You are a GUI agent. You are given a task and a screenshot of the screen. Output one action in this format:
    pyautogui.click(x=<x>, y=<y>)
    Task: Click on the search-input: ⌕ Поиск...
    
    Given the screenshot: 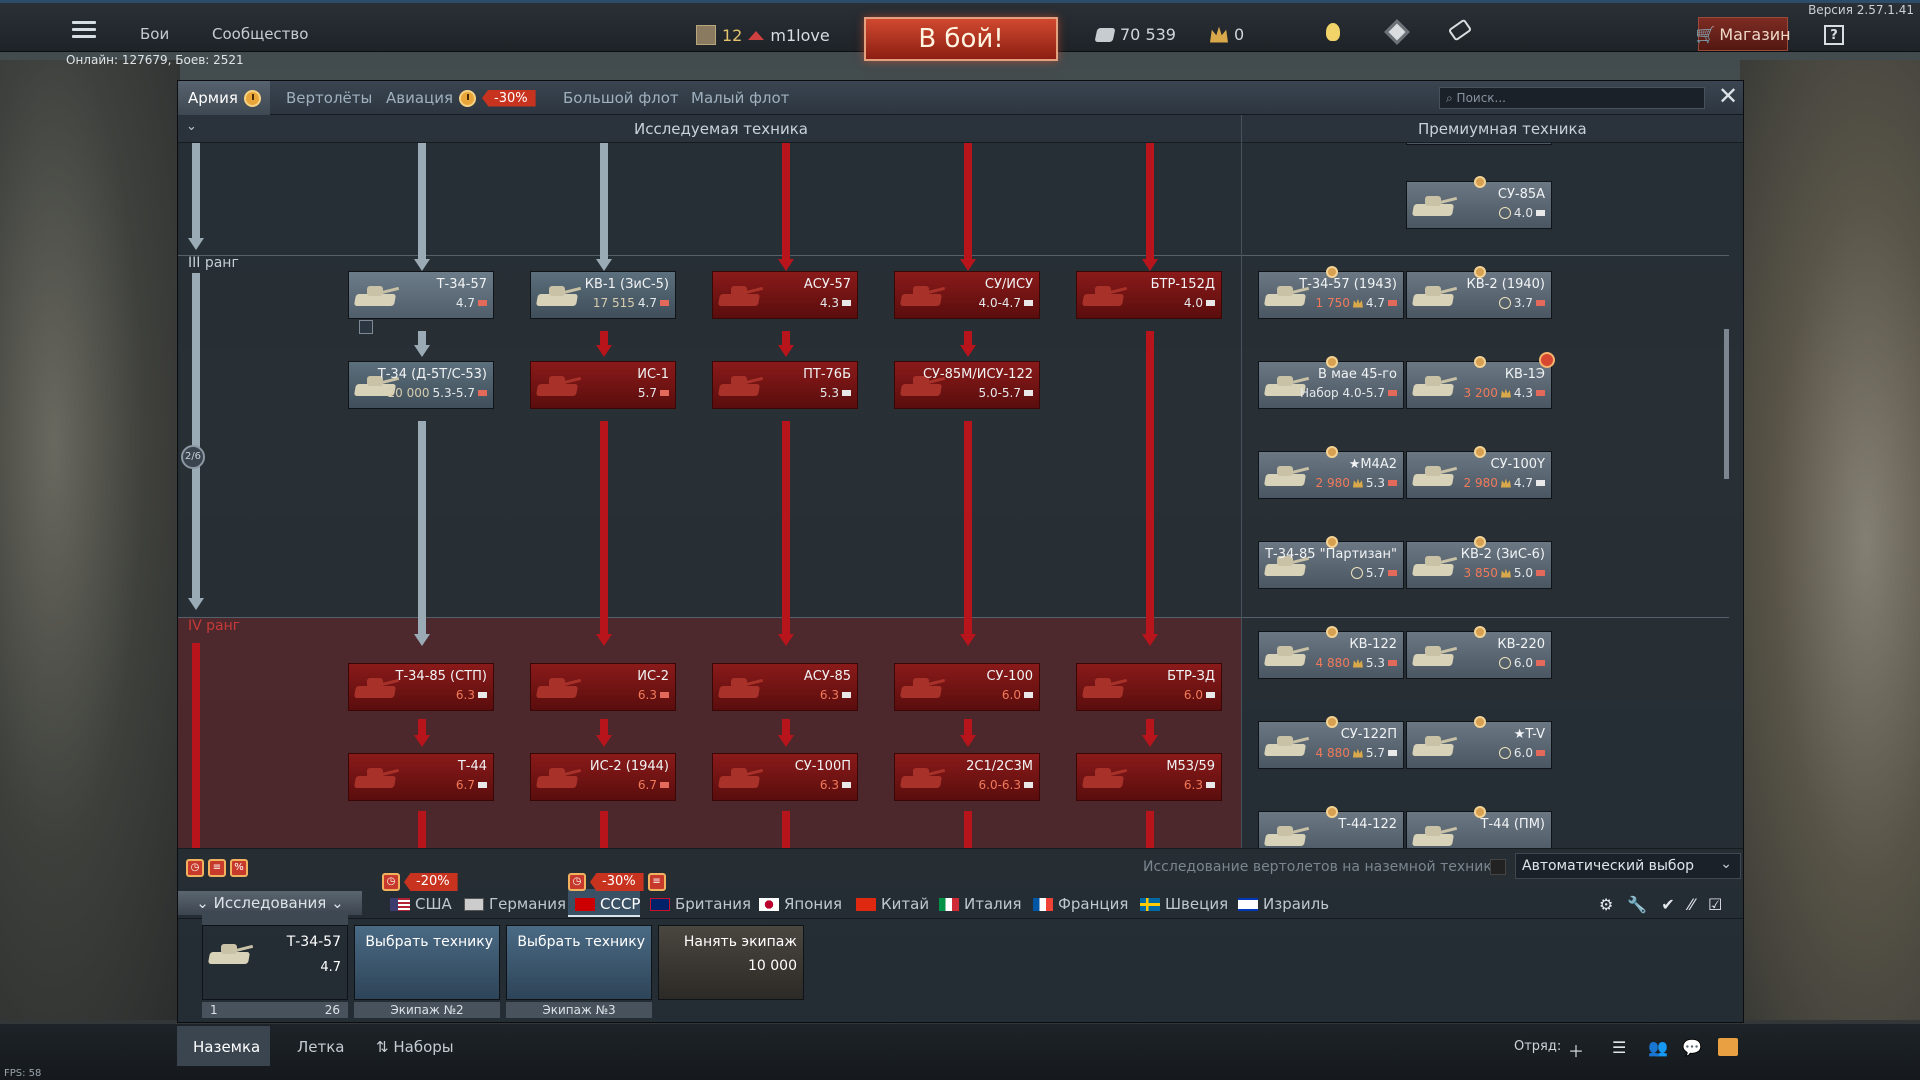 What is the action you would take?
    pyautogui.click(x=1572, y=98)
    